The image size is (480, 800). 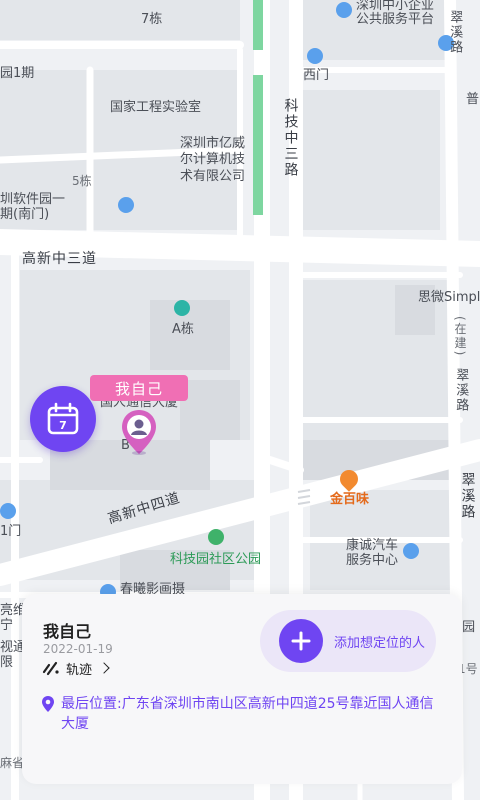 I want to click on label-sme-service-2: 公共服务平台, so click(x=395, y=19).